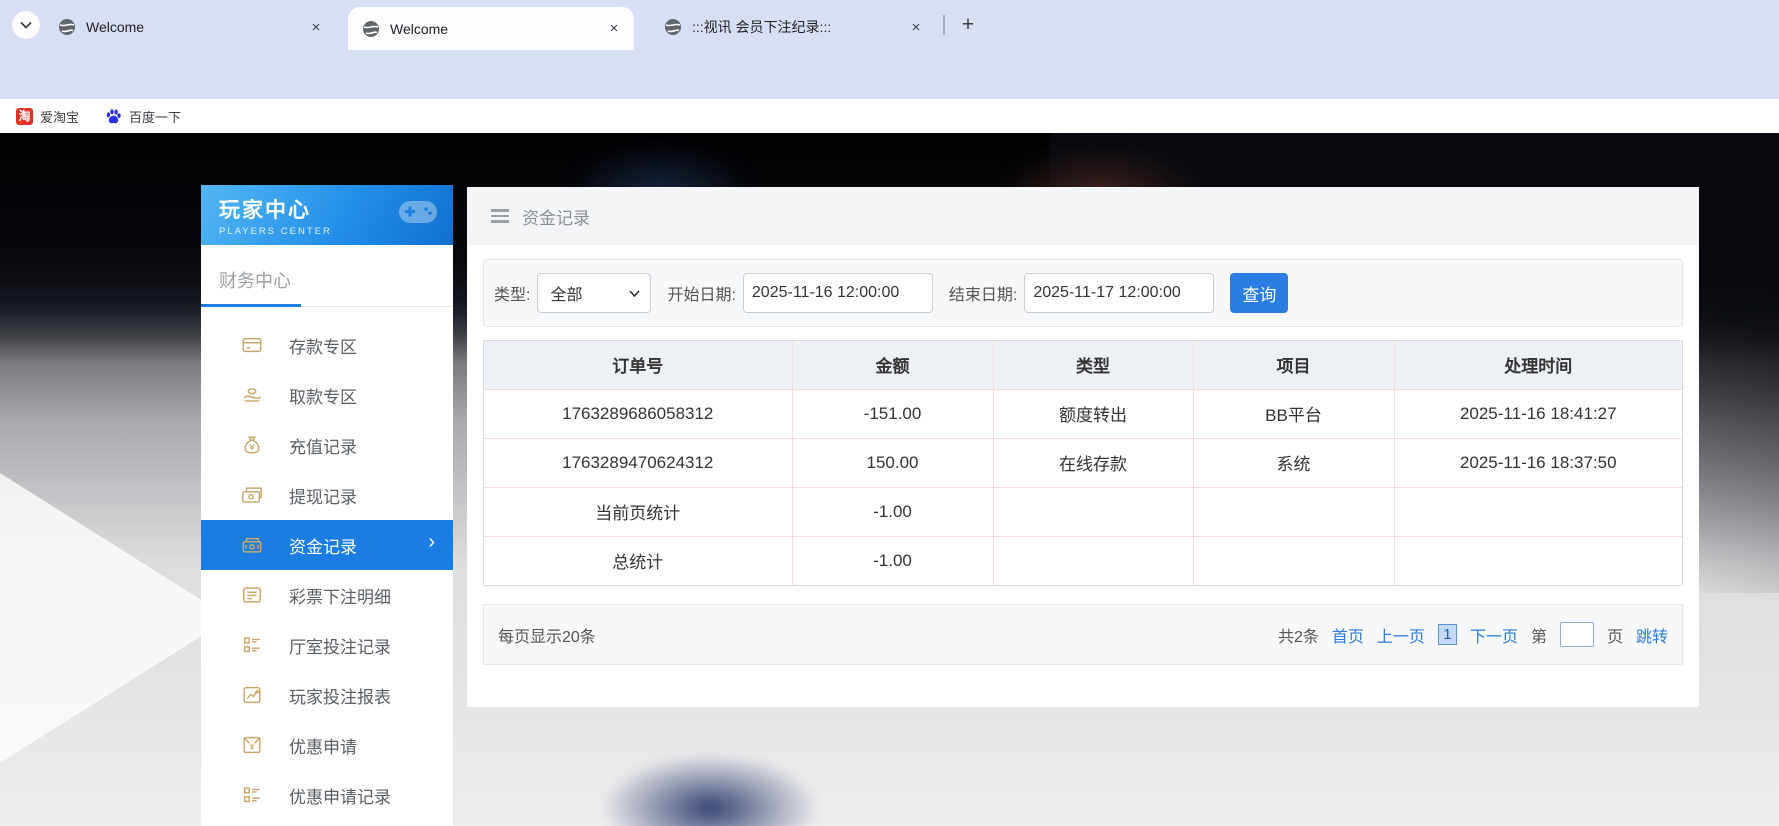  What do you see at coordinates (1652, 635) in the screenshot?
I see `jump-action-link: 跳转` at bounding box center [1652, 635].